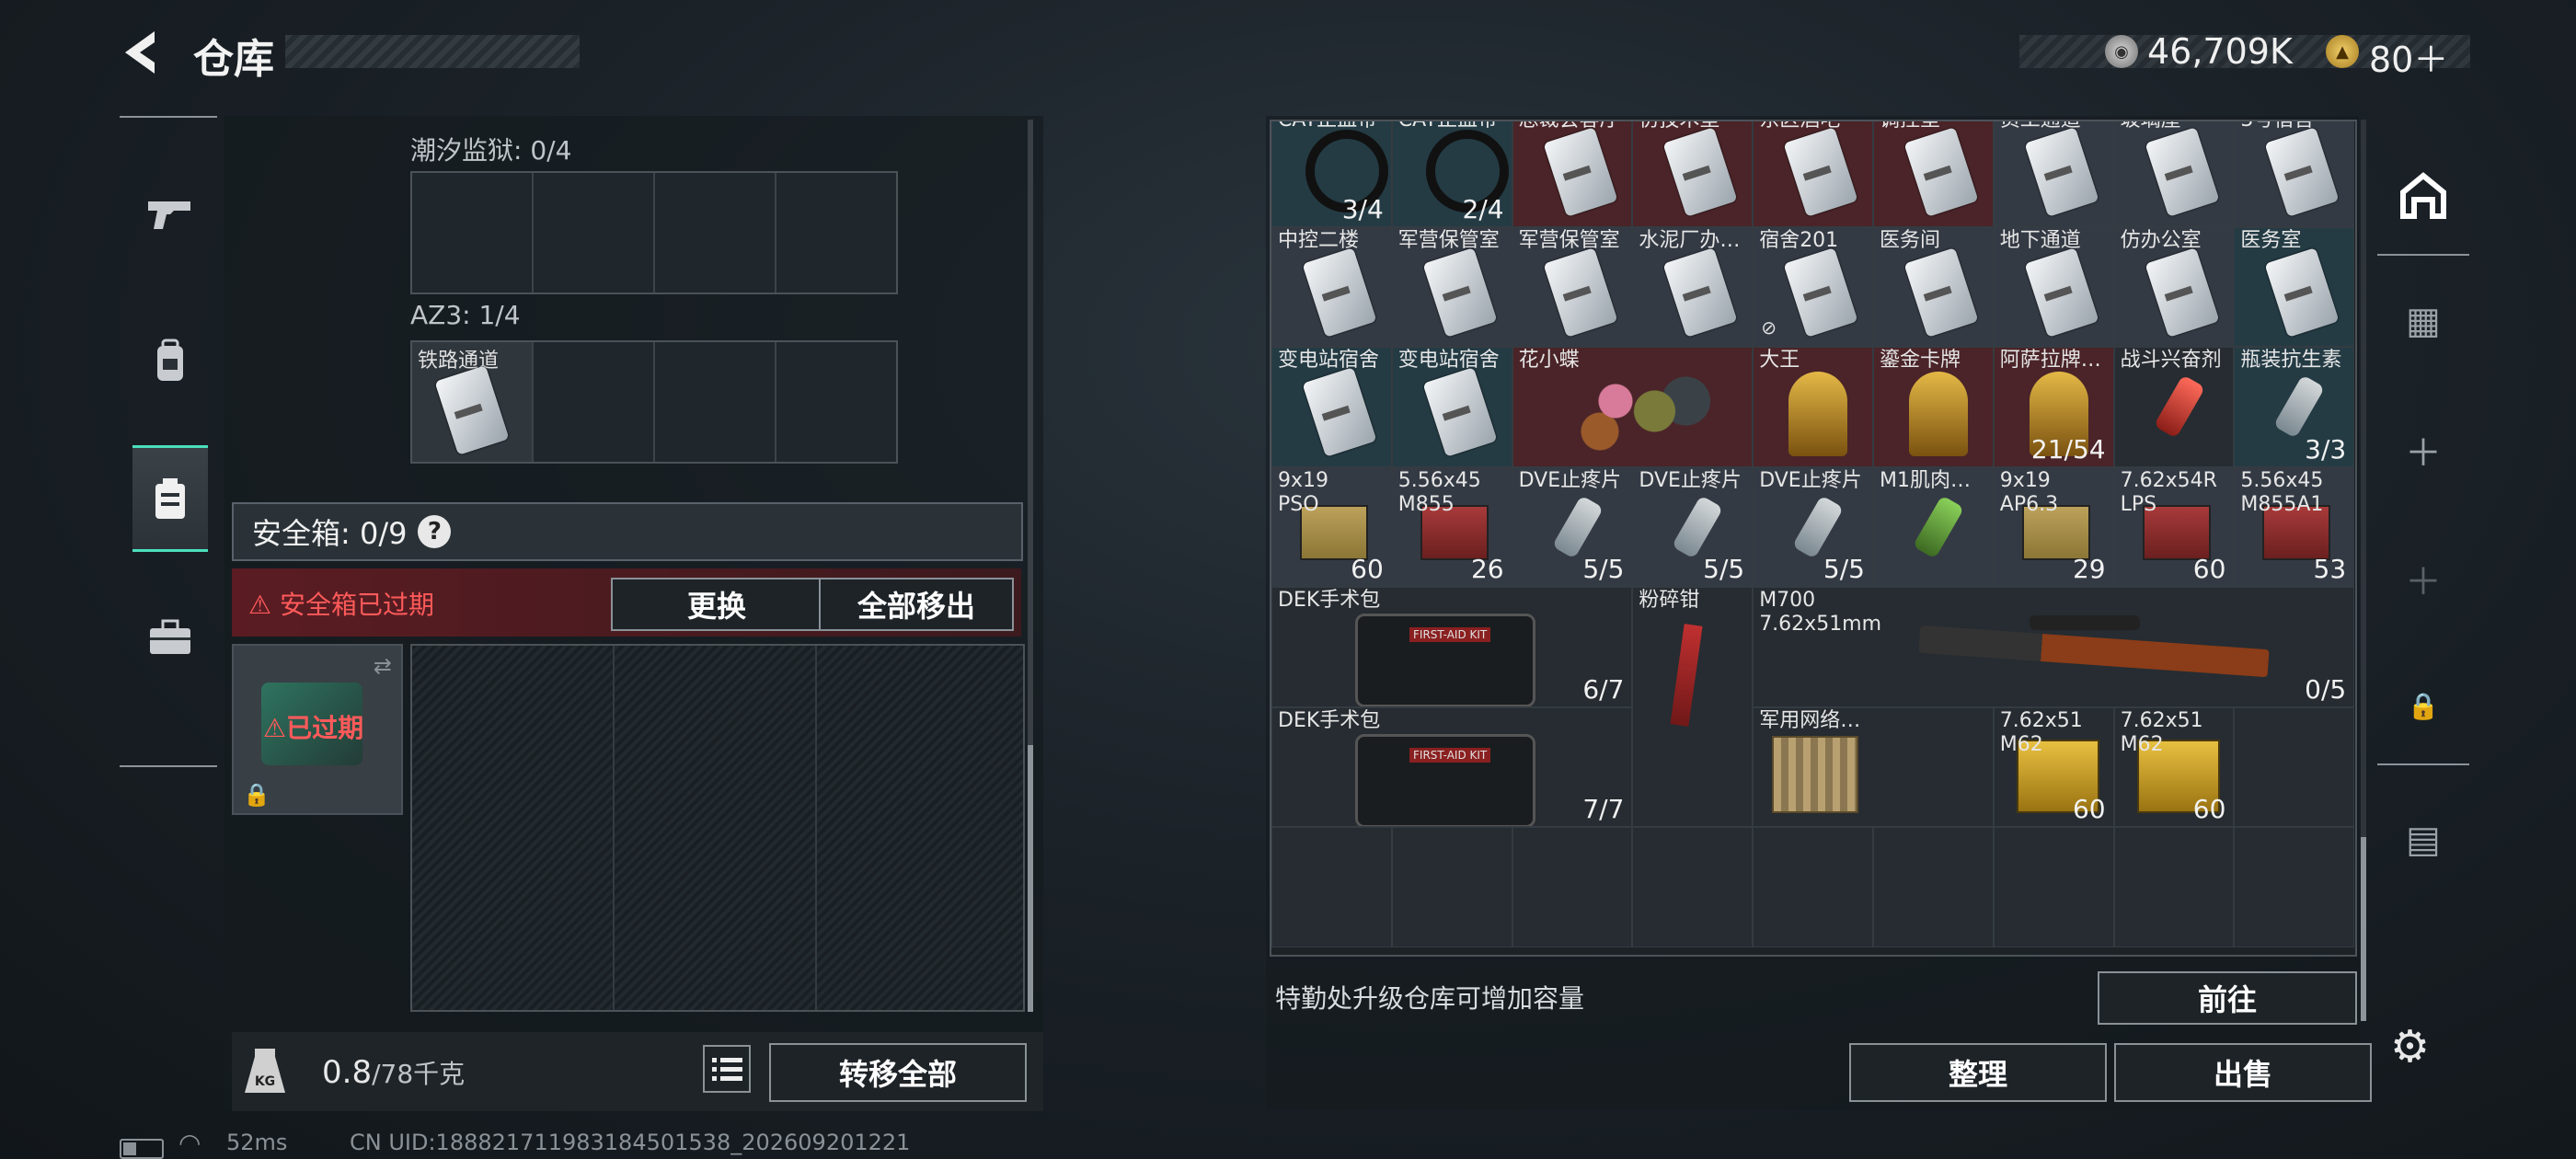 This screenshot has width=2576, height=1159. What do you see at coordinates (716, 604) in the screenshot?
I see `swap-button: 更换` at bounding box center [716, 604].